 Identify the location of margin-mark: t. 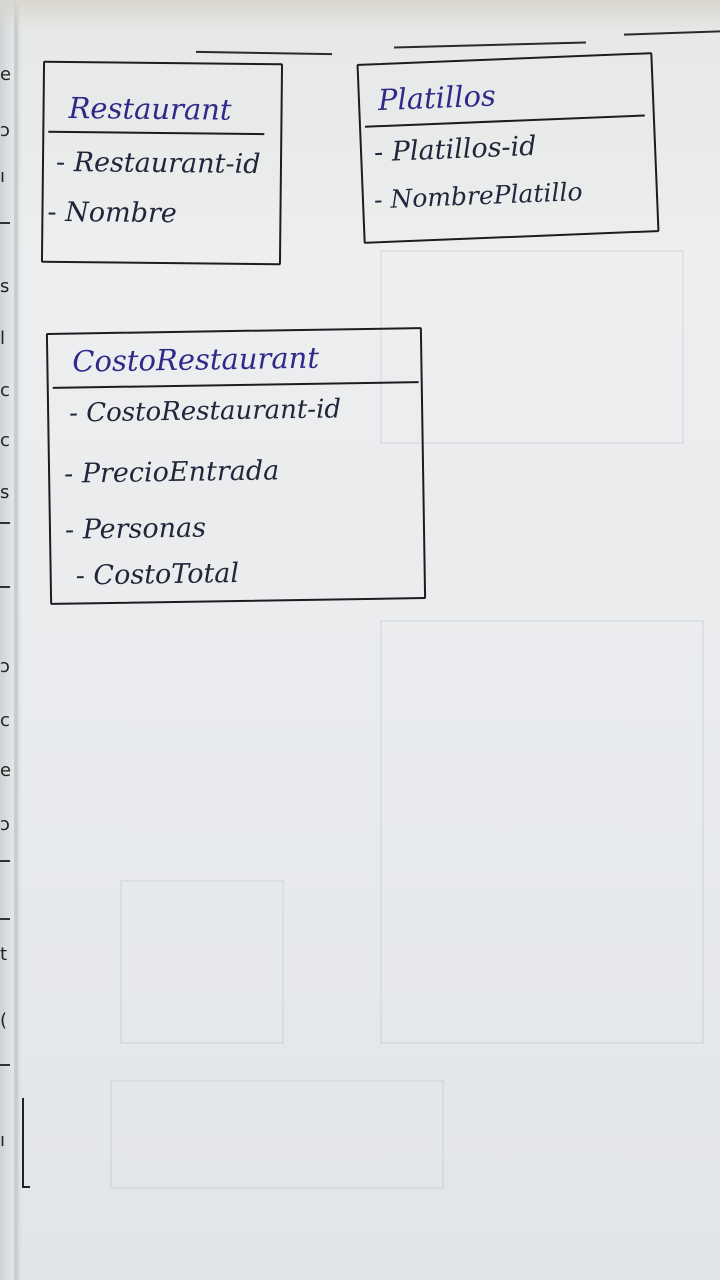
(4, 954).